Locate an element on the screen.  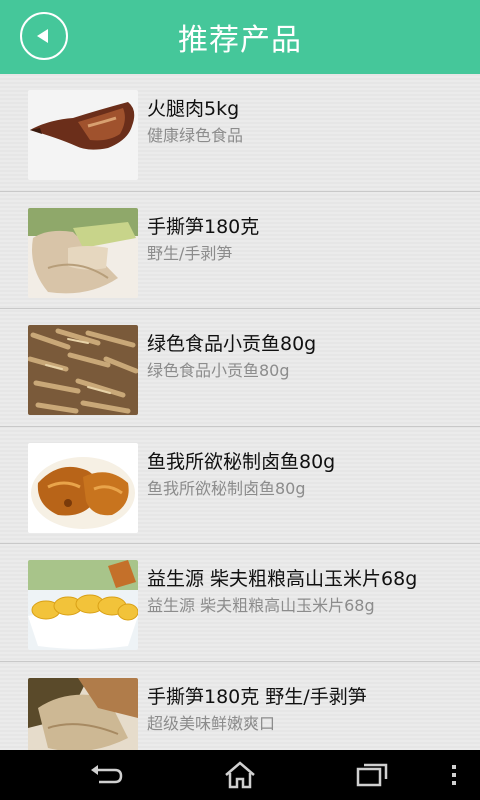
list-item: 绿色食品小贡鱼80g 绿色食品小贡鱼80g is located at coordinates (240, 368).